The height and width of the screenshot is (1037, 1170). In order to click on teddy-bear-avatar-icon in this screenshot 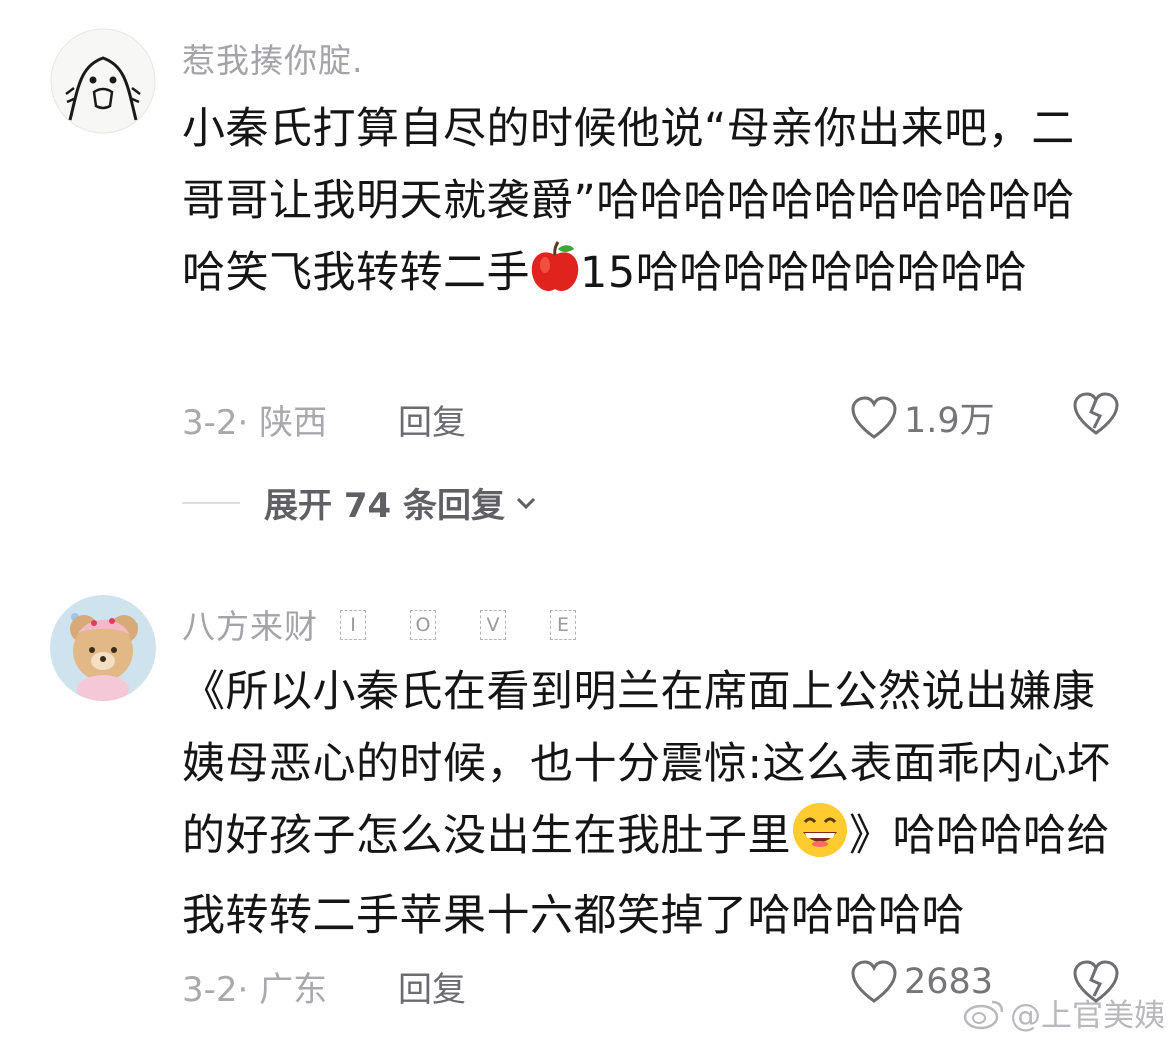, I will do `click(103, 648)`.